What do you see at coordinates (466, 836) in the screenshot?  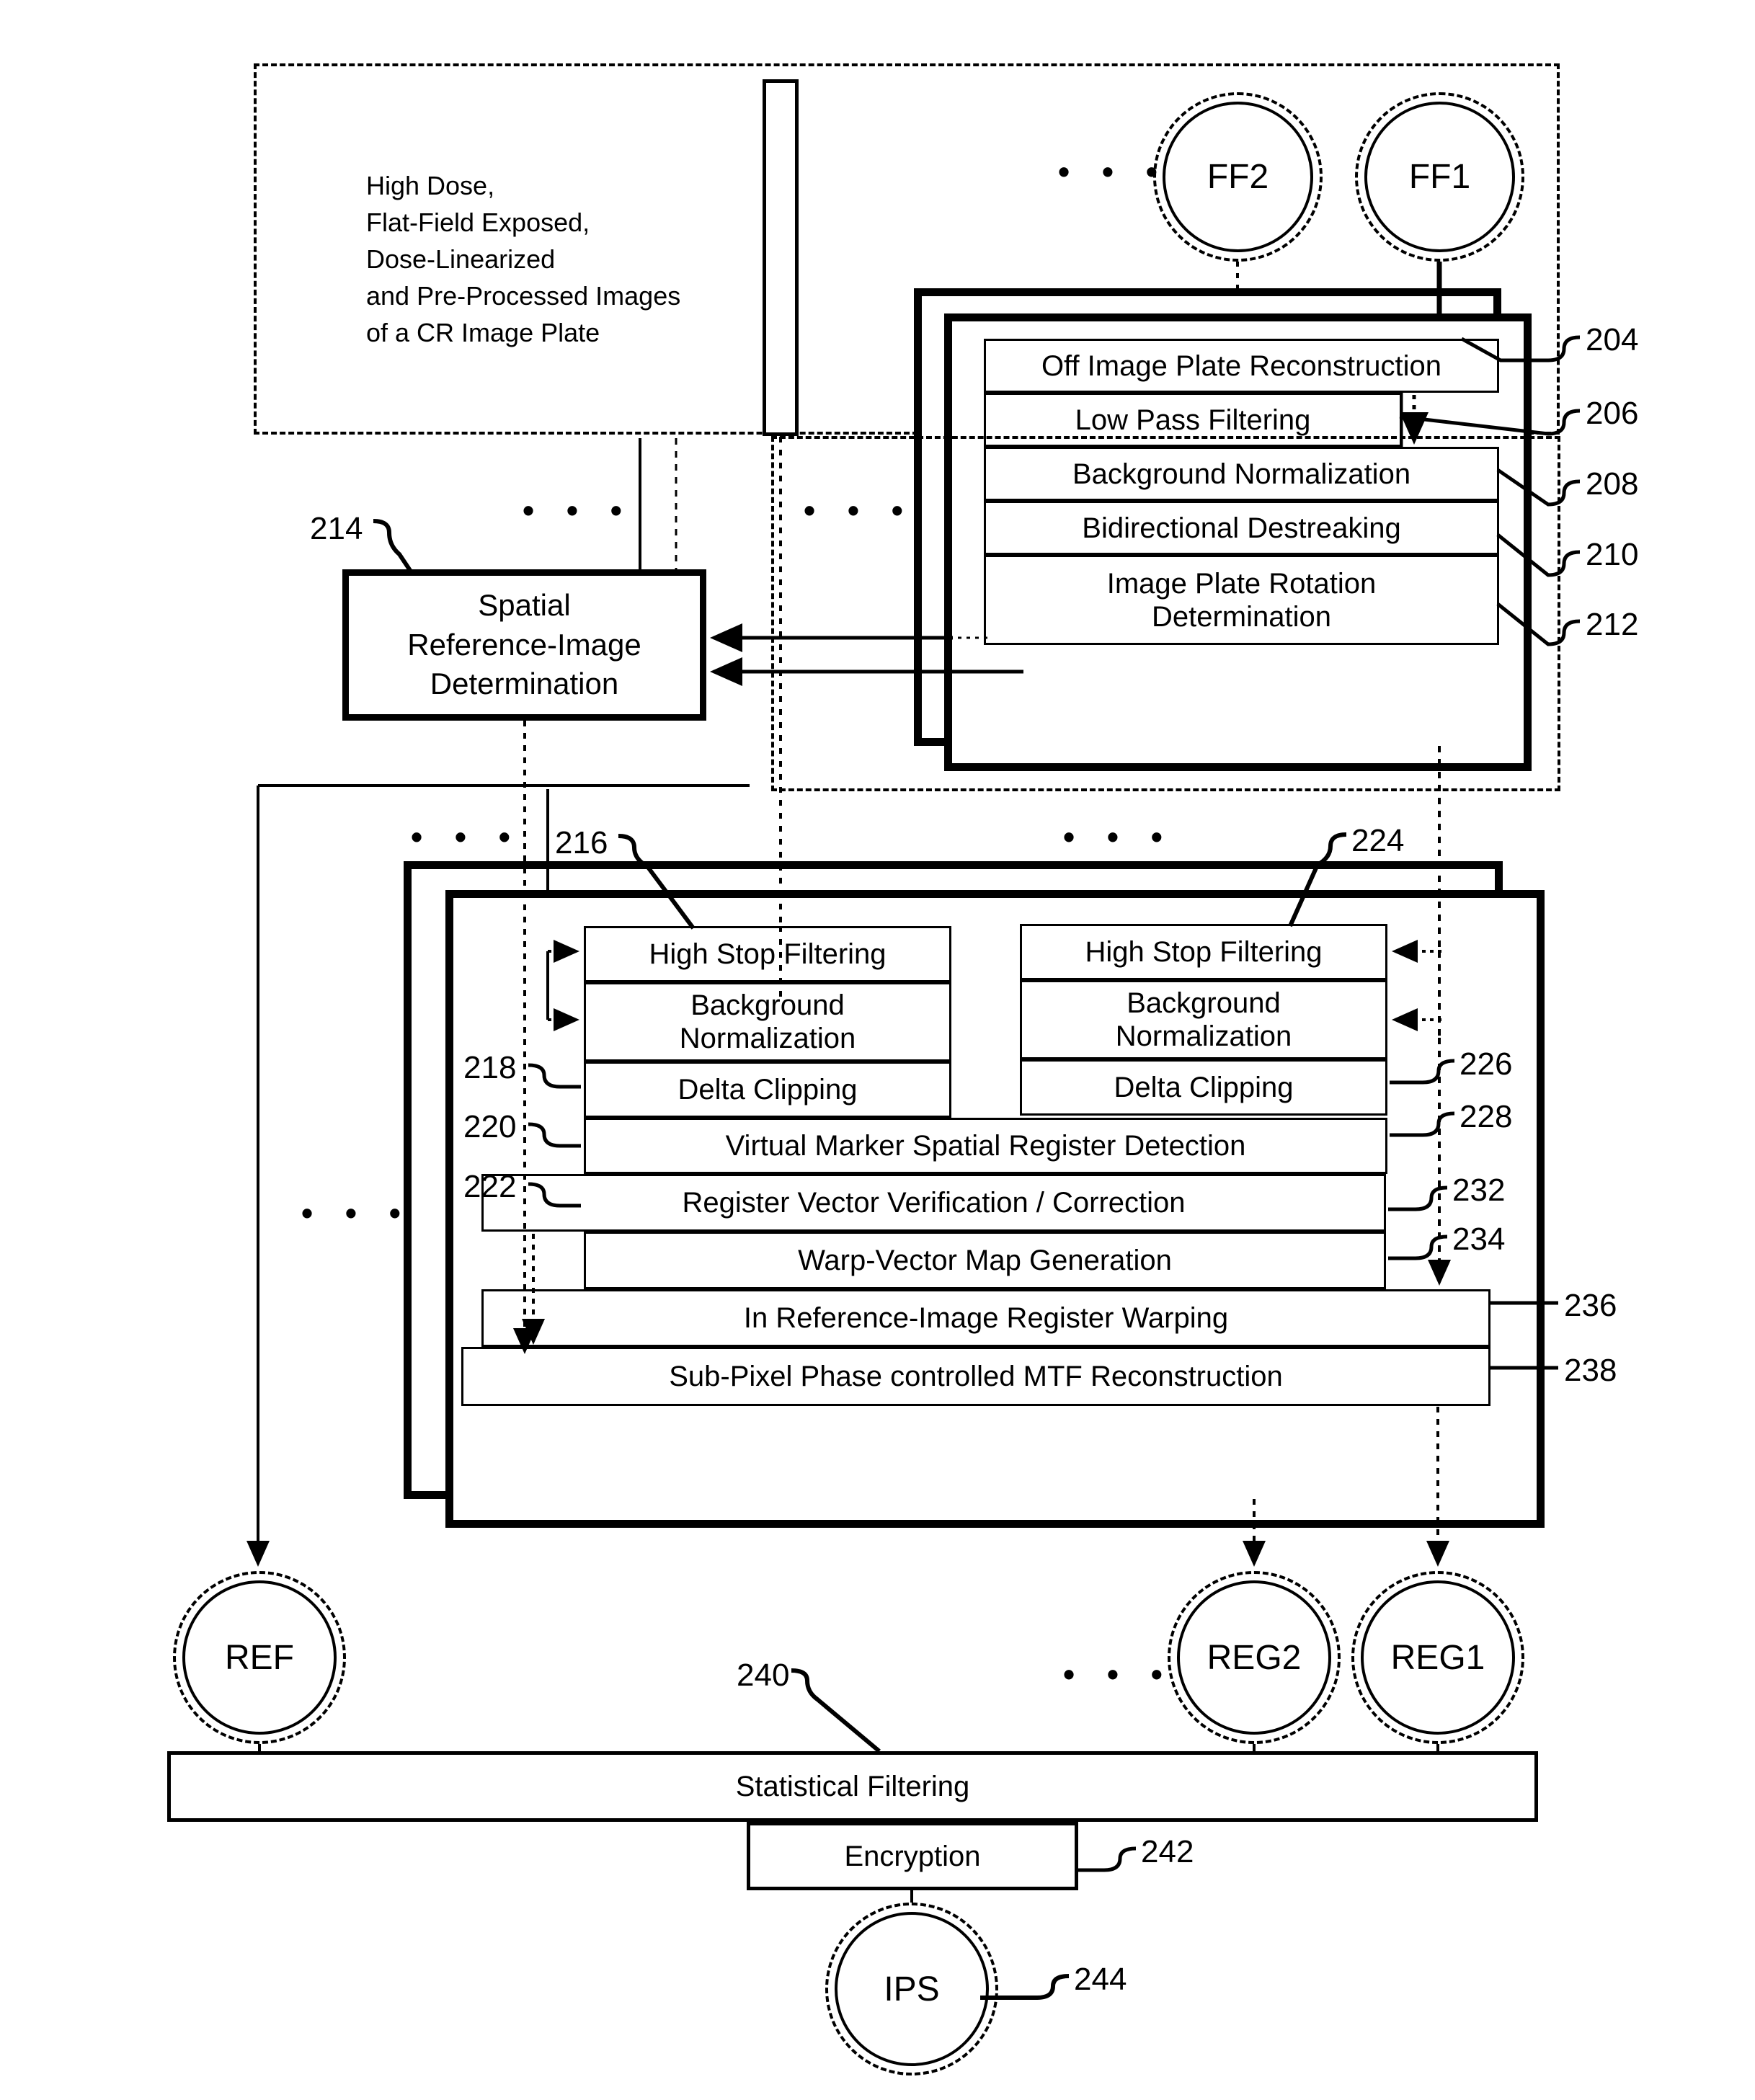 I see `register-ellipsis-top-left: • • •` at bounding box center [466, 836].